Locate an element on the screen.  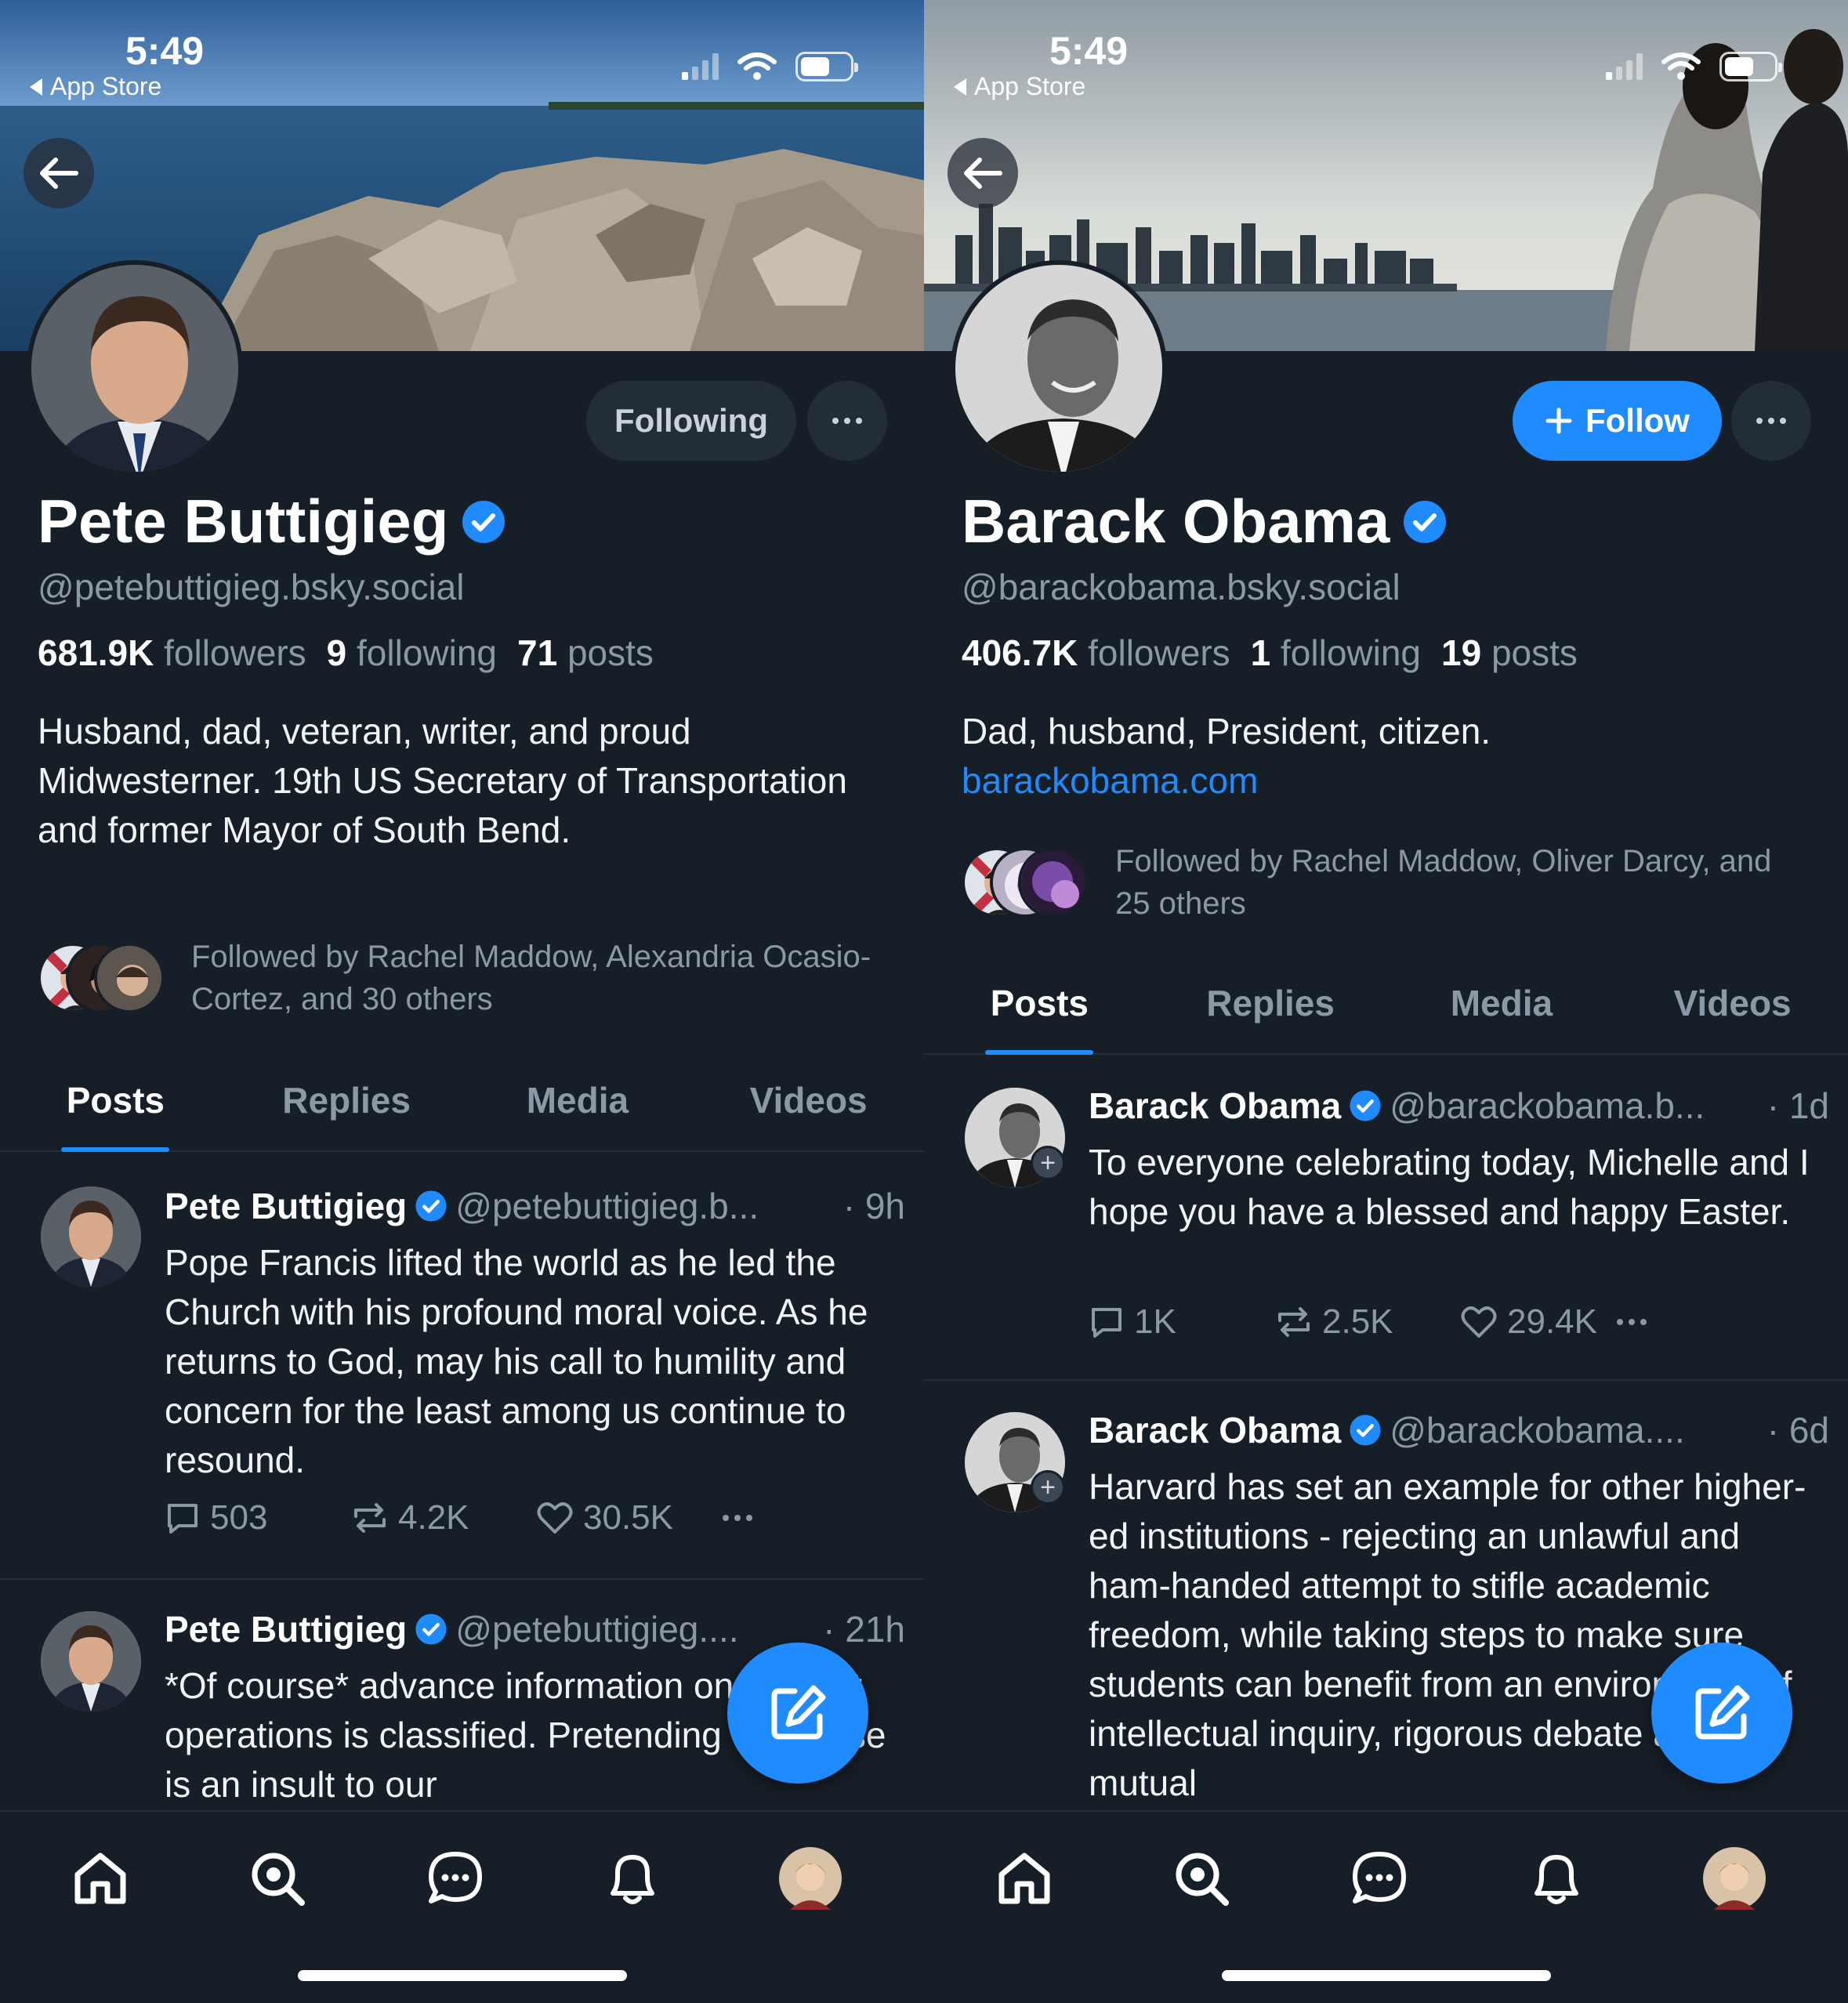
profile-name: Pete Buttigieg is located at coordinates (272, 521).